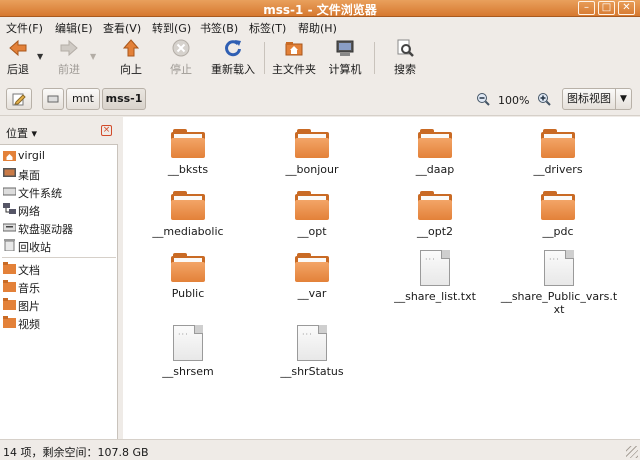  Describe the element at coordinates (21, 133) in the screenshot. I see `sidebar-title-select: 位置 ▾` at that location.